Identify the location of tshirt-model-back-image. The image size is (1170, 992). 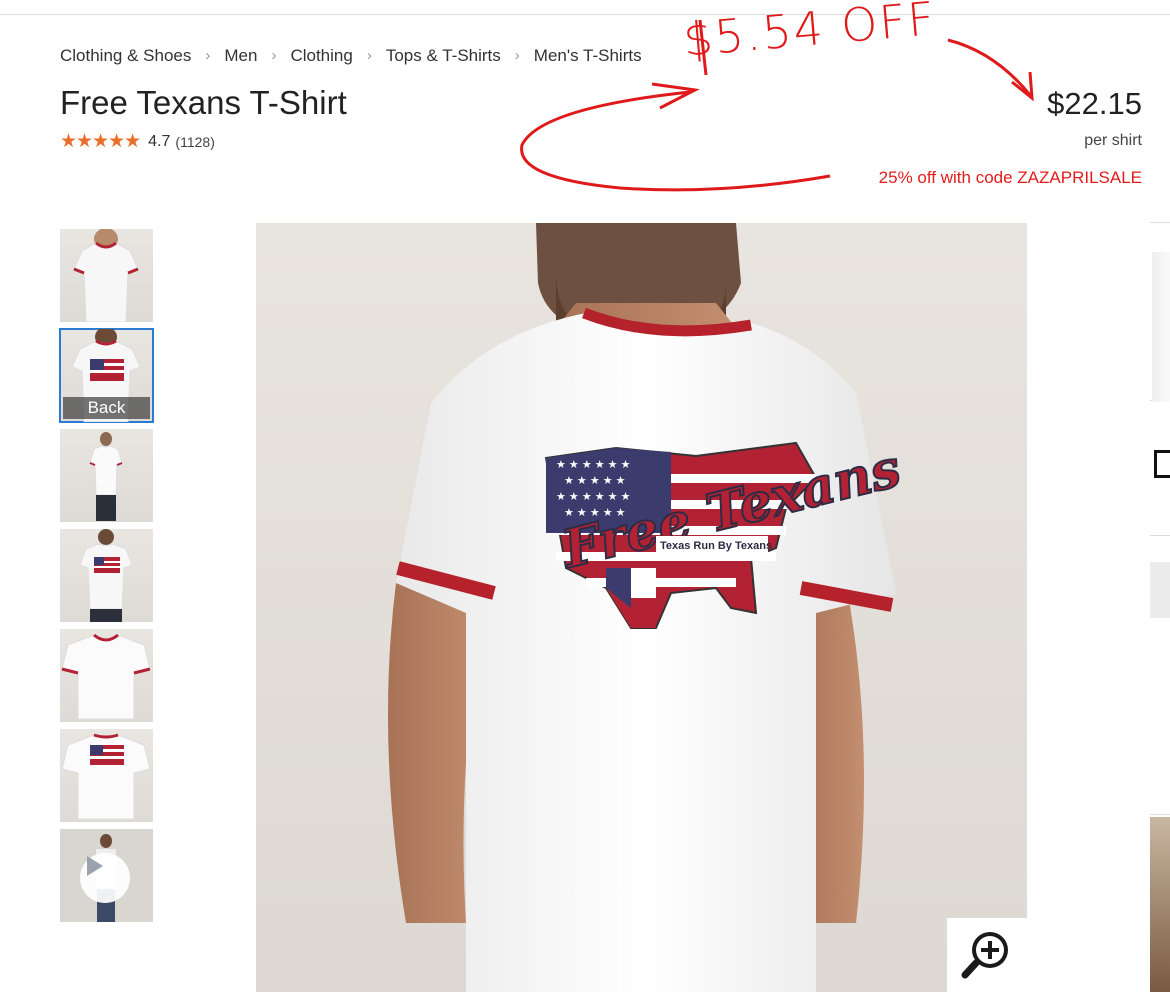
(106, 575).